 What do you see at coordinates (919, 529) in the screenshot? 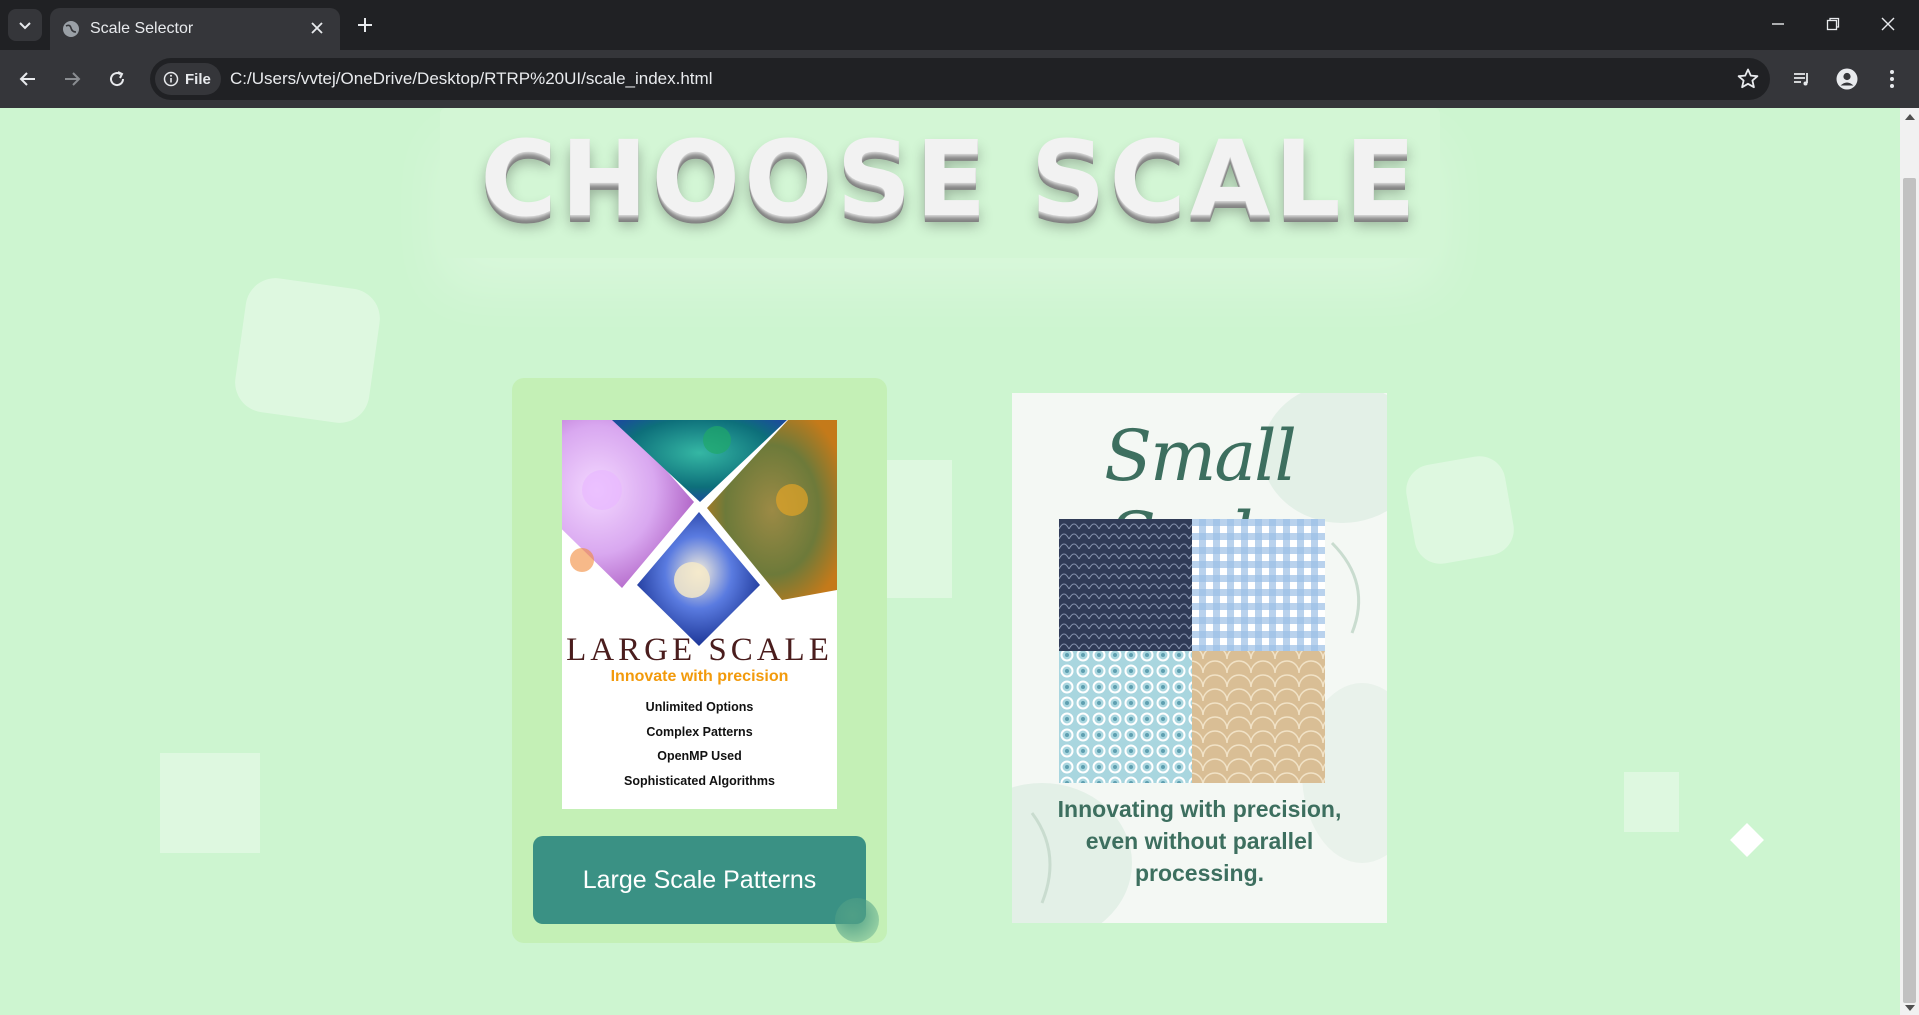
I see `decor-rectangle` at bounding box center [919, 529].